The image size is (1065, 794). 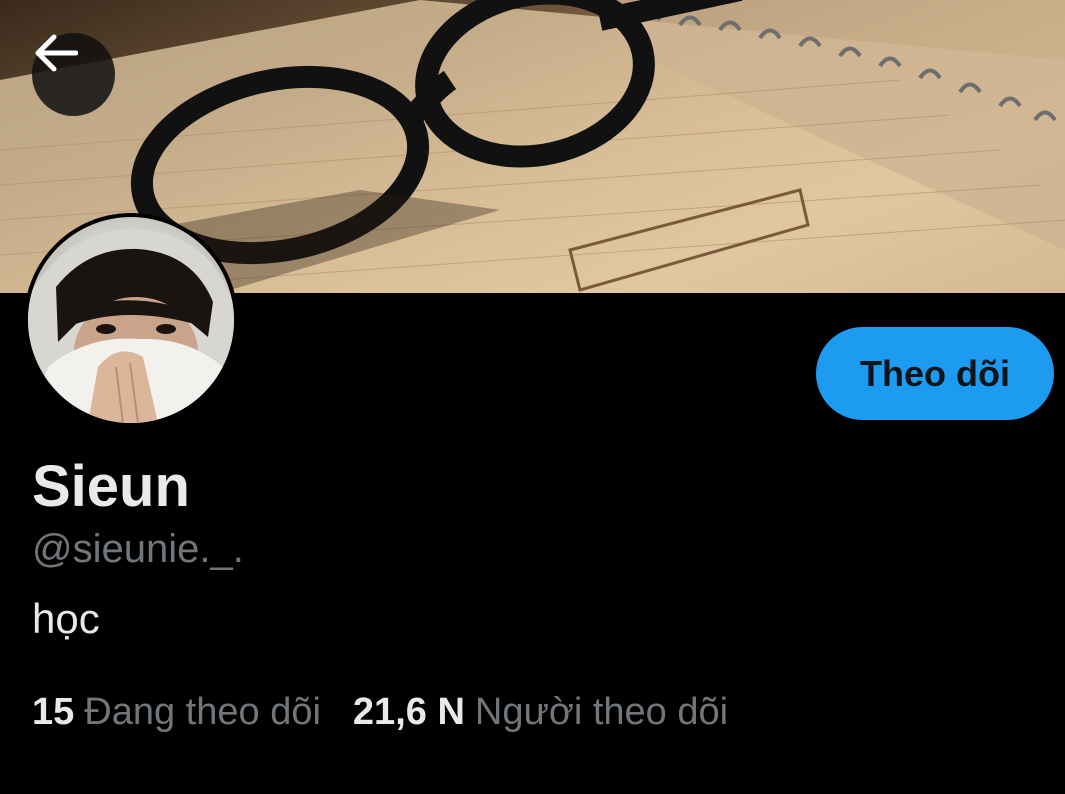 I want to click on bio: học, so click(x=66, y=618).